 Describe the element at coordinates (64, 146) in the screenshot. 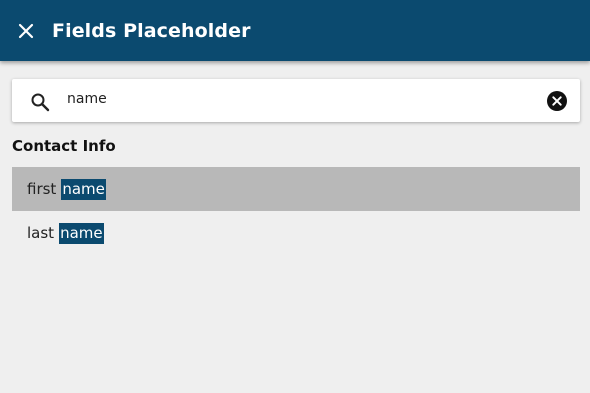

I see `section-title: Contact Info` at that location.